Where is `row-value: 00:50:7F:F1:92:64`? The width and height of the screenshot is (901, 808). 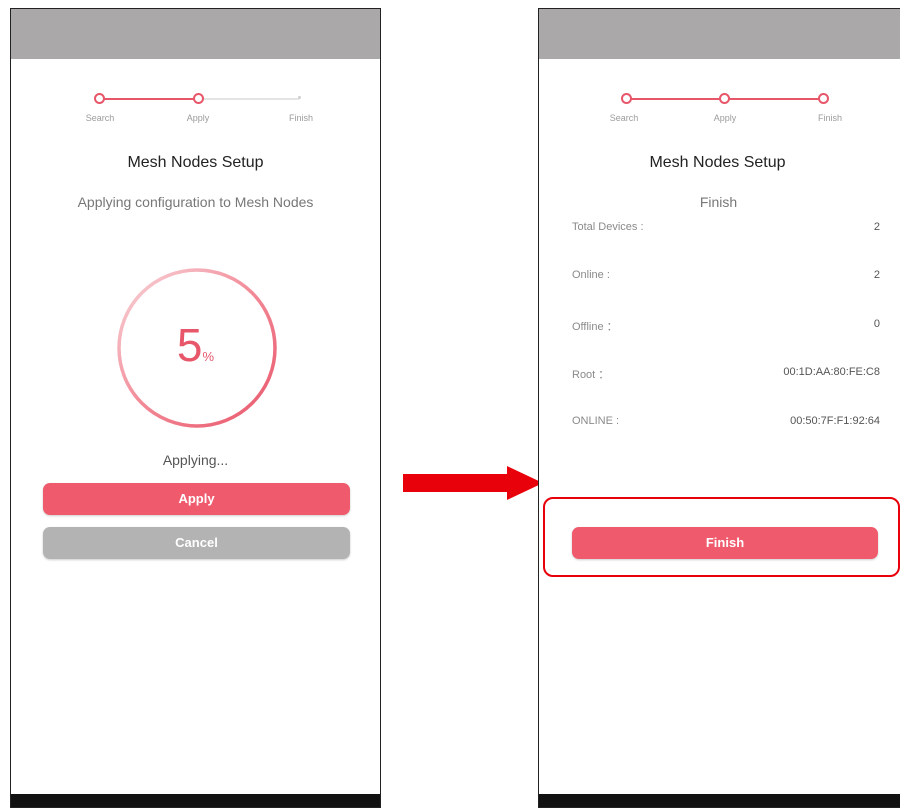 row-value: 00:50:7F:F1:92:64 is located at coordinates (835, 421).